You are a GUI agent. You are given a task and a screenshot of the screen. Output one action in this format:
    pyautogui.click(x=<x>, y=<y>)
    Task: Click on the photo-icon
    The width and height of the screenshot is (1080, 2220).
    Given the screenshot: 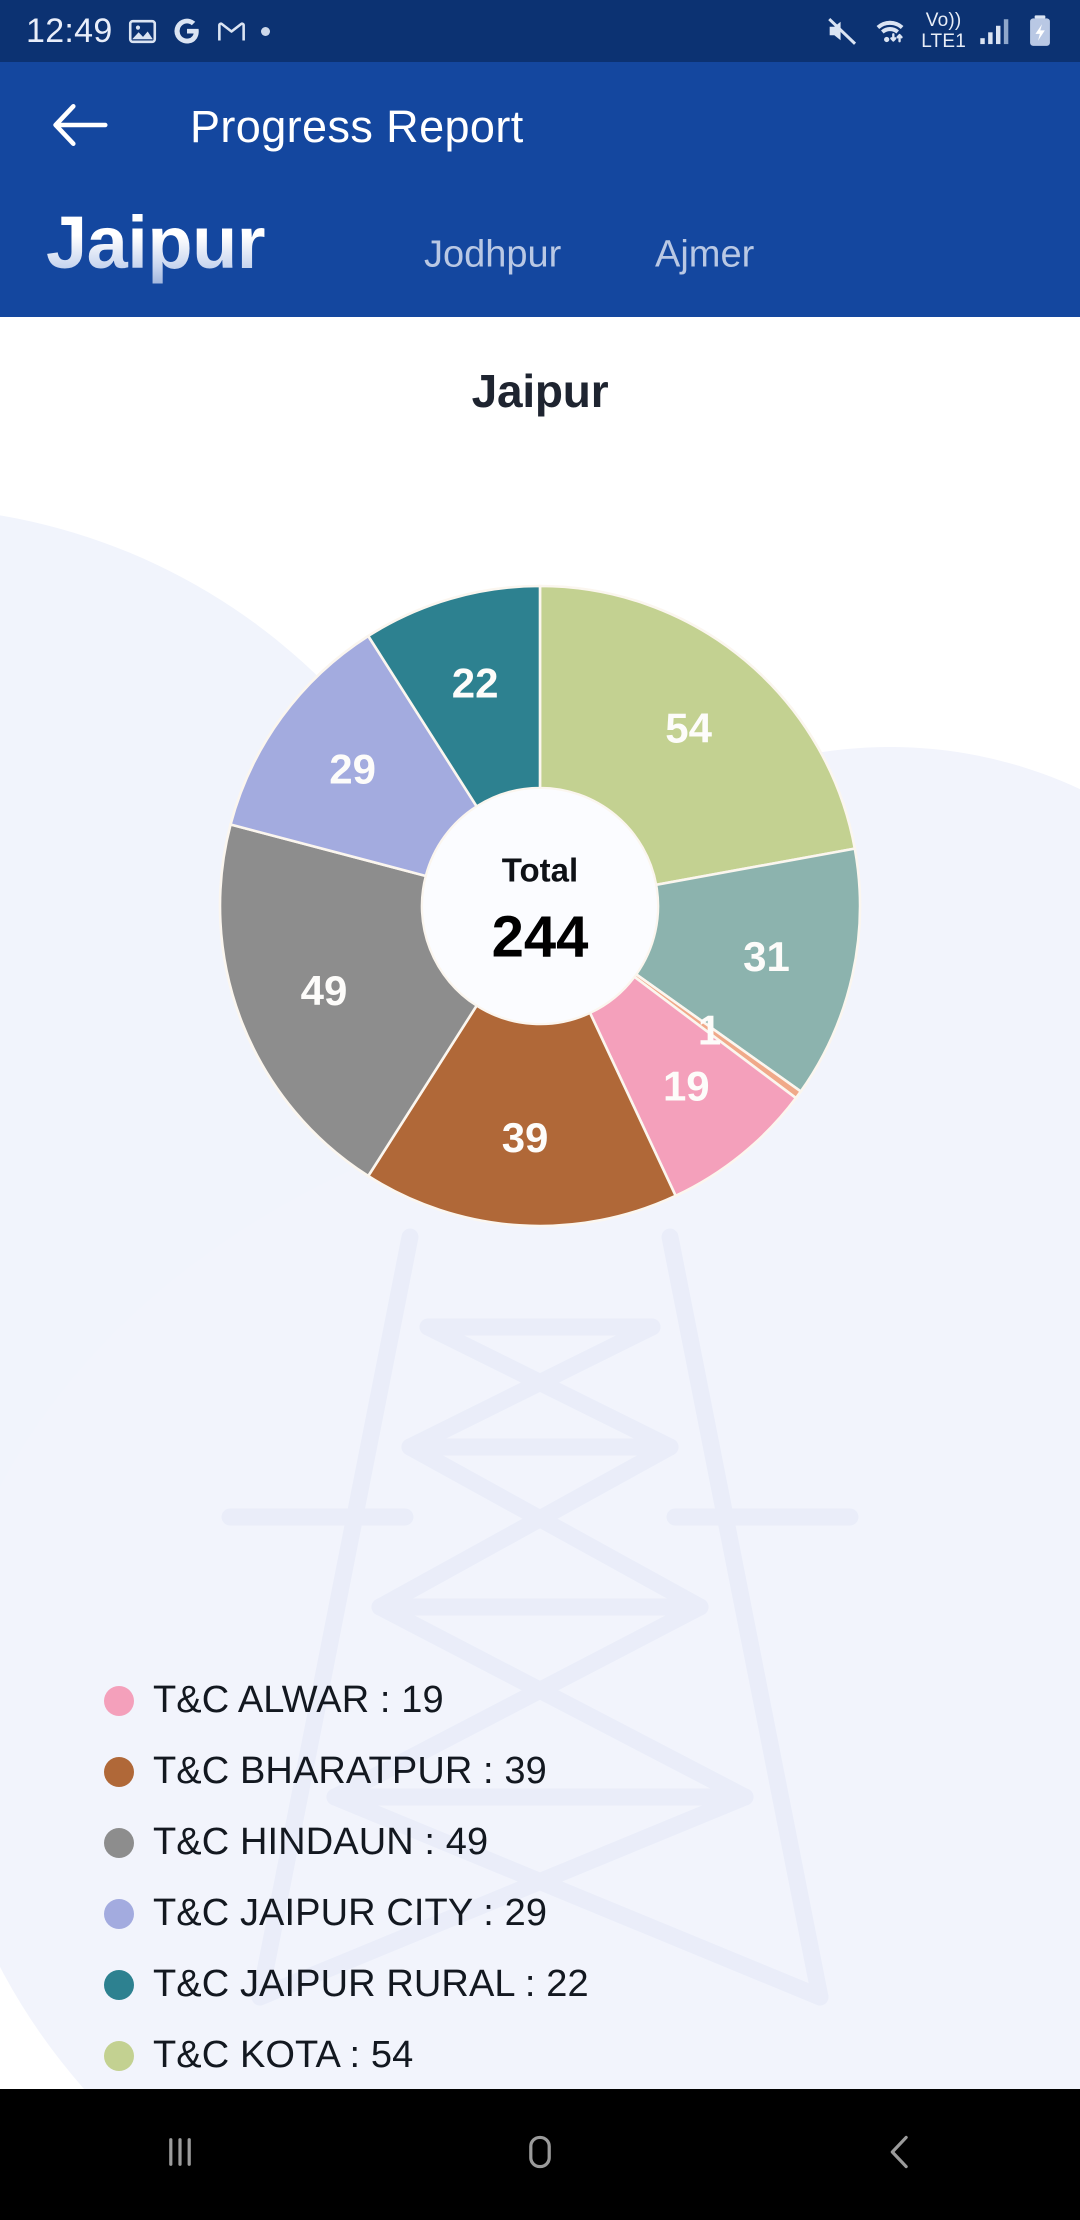 What is the action you would take?
    pyautogui.click(x=142, y=31)
    